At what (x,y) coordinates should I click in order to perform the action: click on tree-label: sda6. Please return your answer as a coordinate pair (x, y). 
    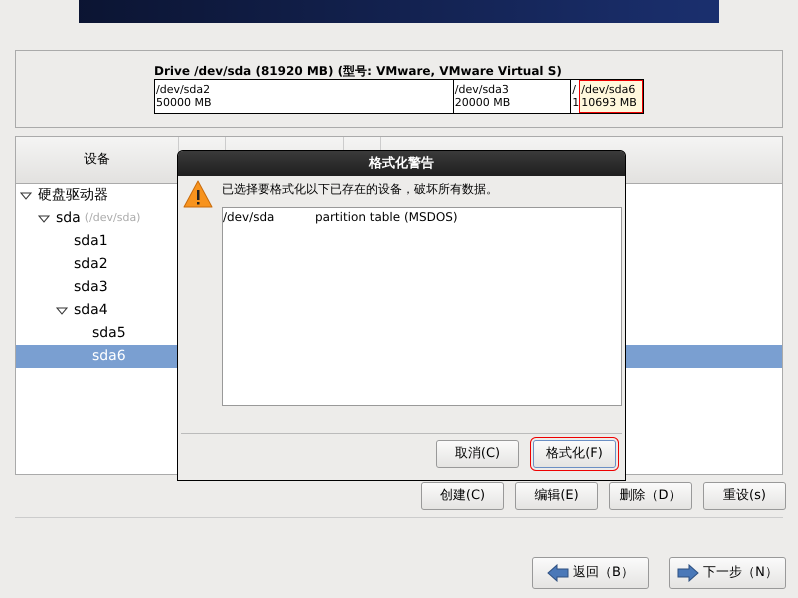
    Looking at the image, I should click on (109, 356).